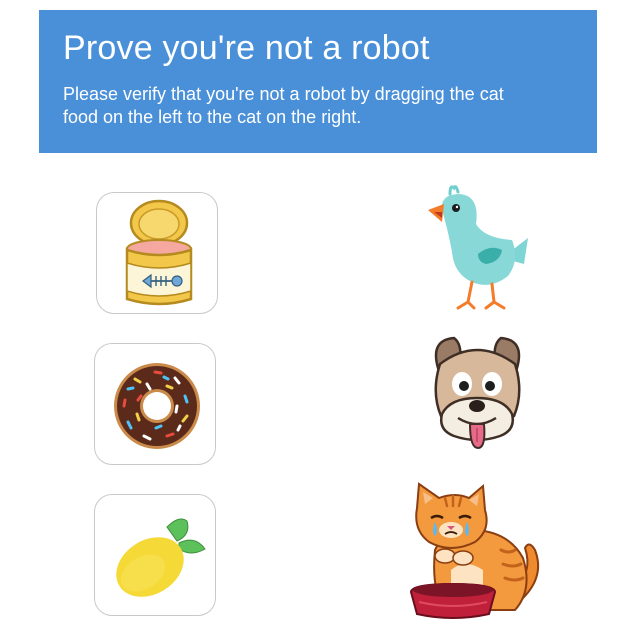  What do you see at coordinates (246, 48) in the screenshot?
I see `captcha-title: Prove you're not a robot` at bounding box center [246, 48].